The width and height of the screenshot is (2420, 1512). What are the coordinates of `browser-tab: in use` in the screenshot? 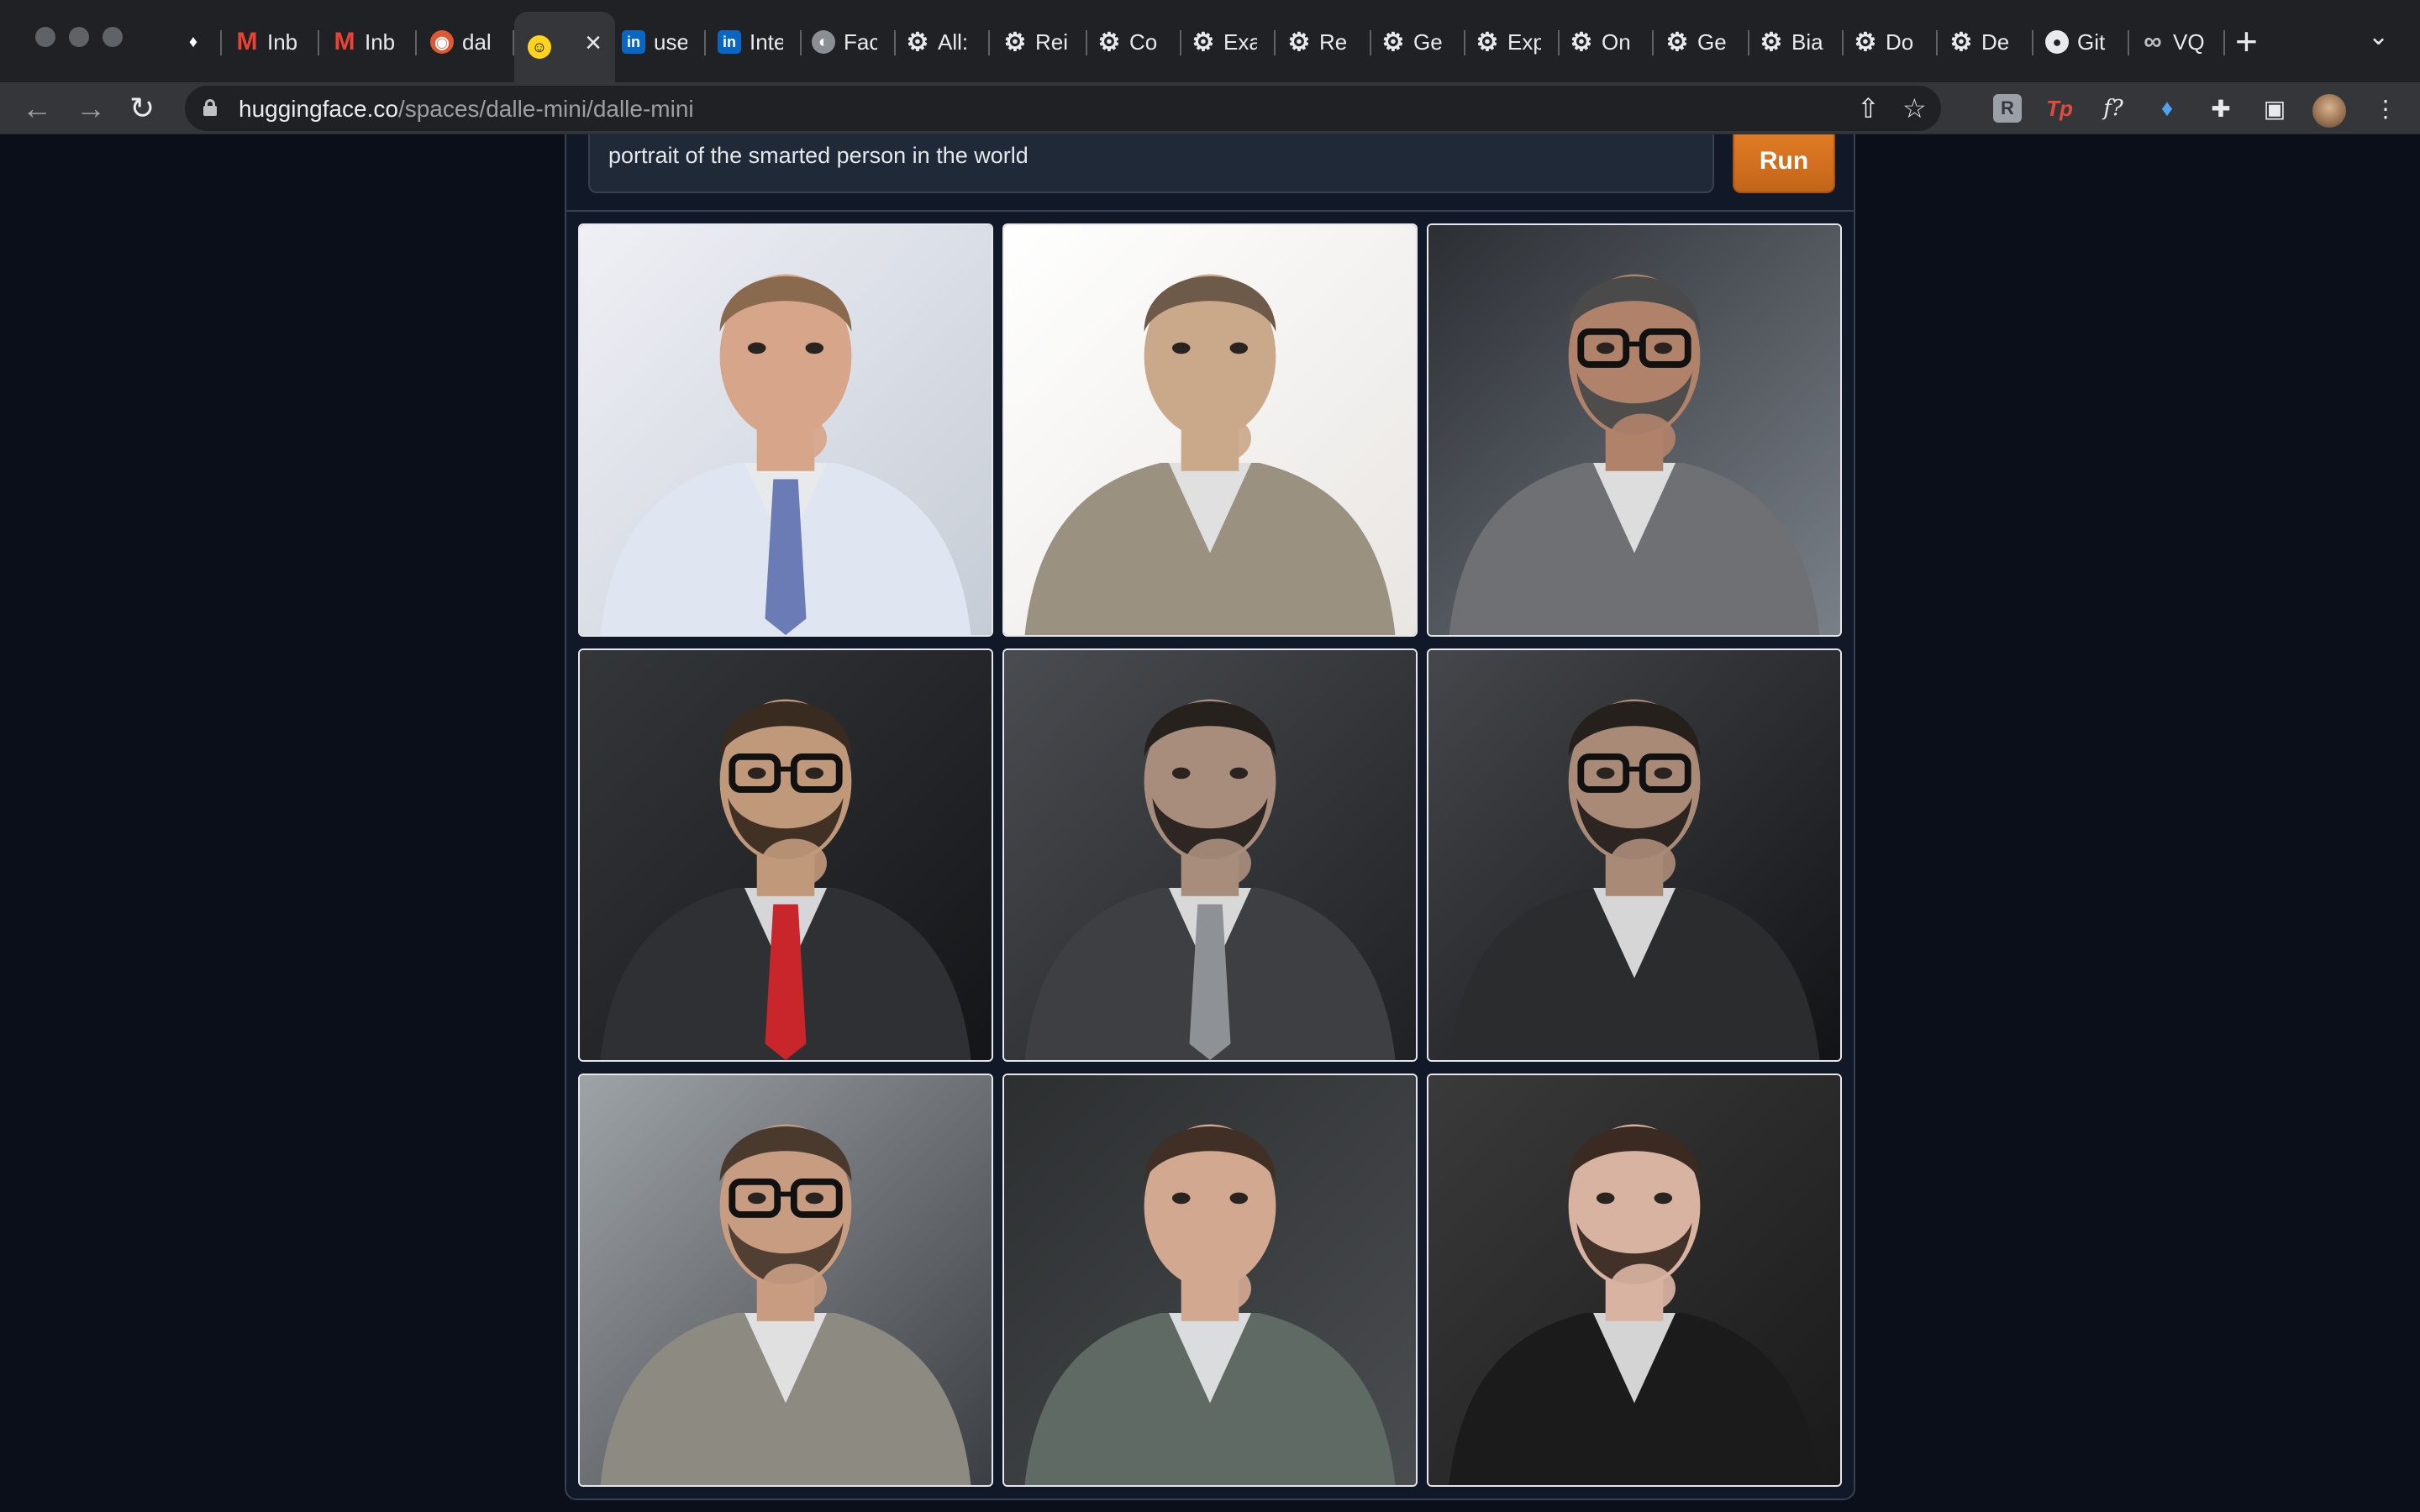 It's located at (657, 42).